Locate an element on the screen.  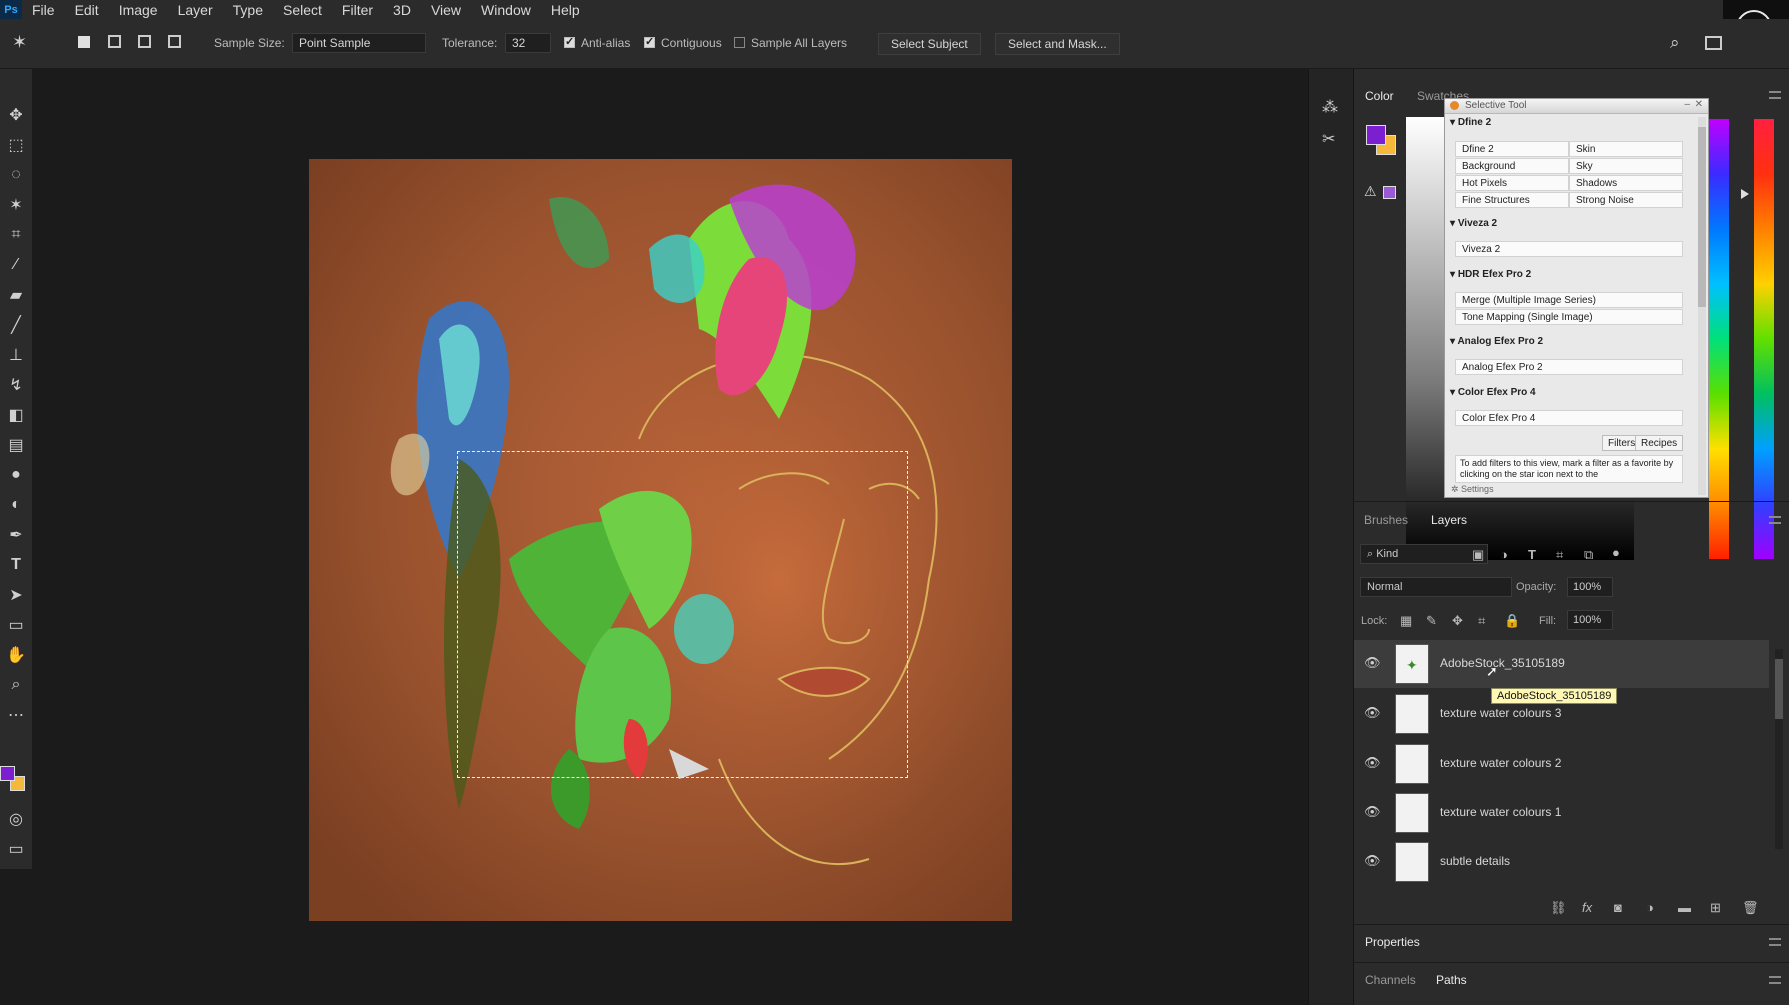
layer-name: texture water colours 1 is located at coordinates (1500, 812).